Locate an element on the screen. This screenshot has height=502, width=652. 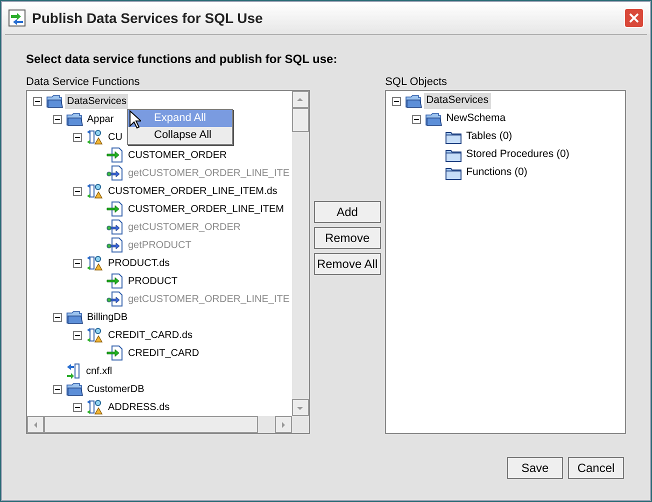
horizontal-scrollbar is located at coordinates (159, 424).